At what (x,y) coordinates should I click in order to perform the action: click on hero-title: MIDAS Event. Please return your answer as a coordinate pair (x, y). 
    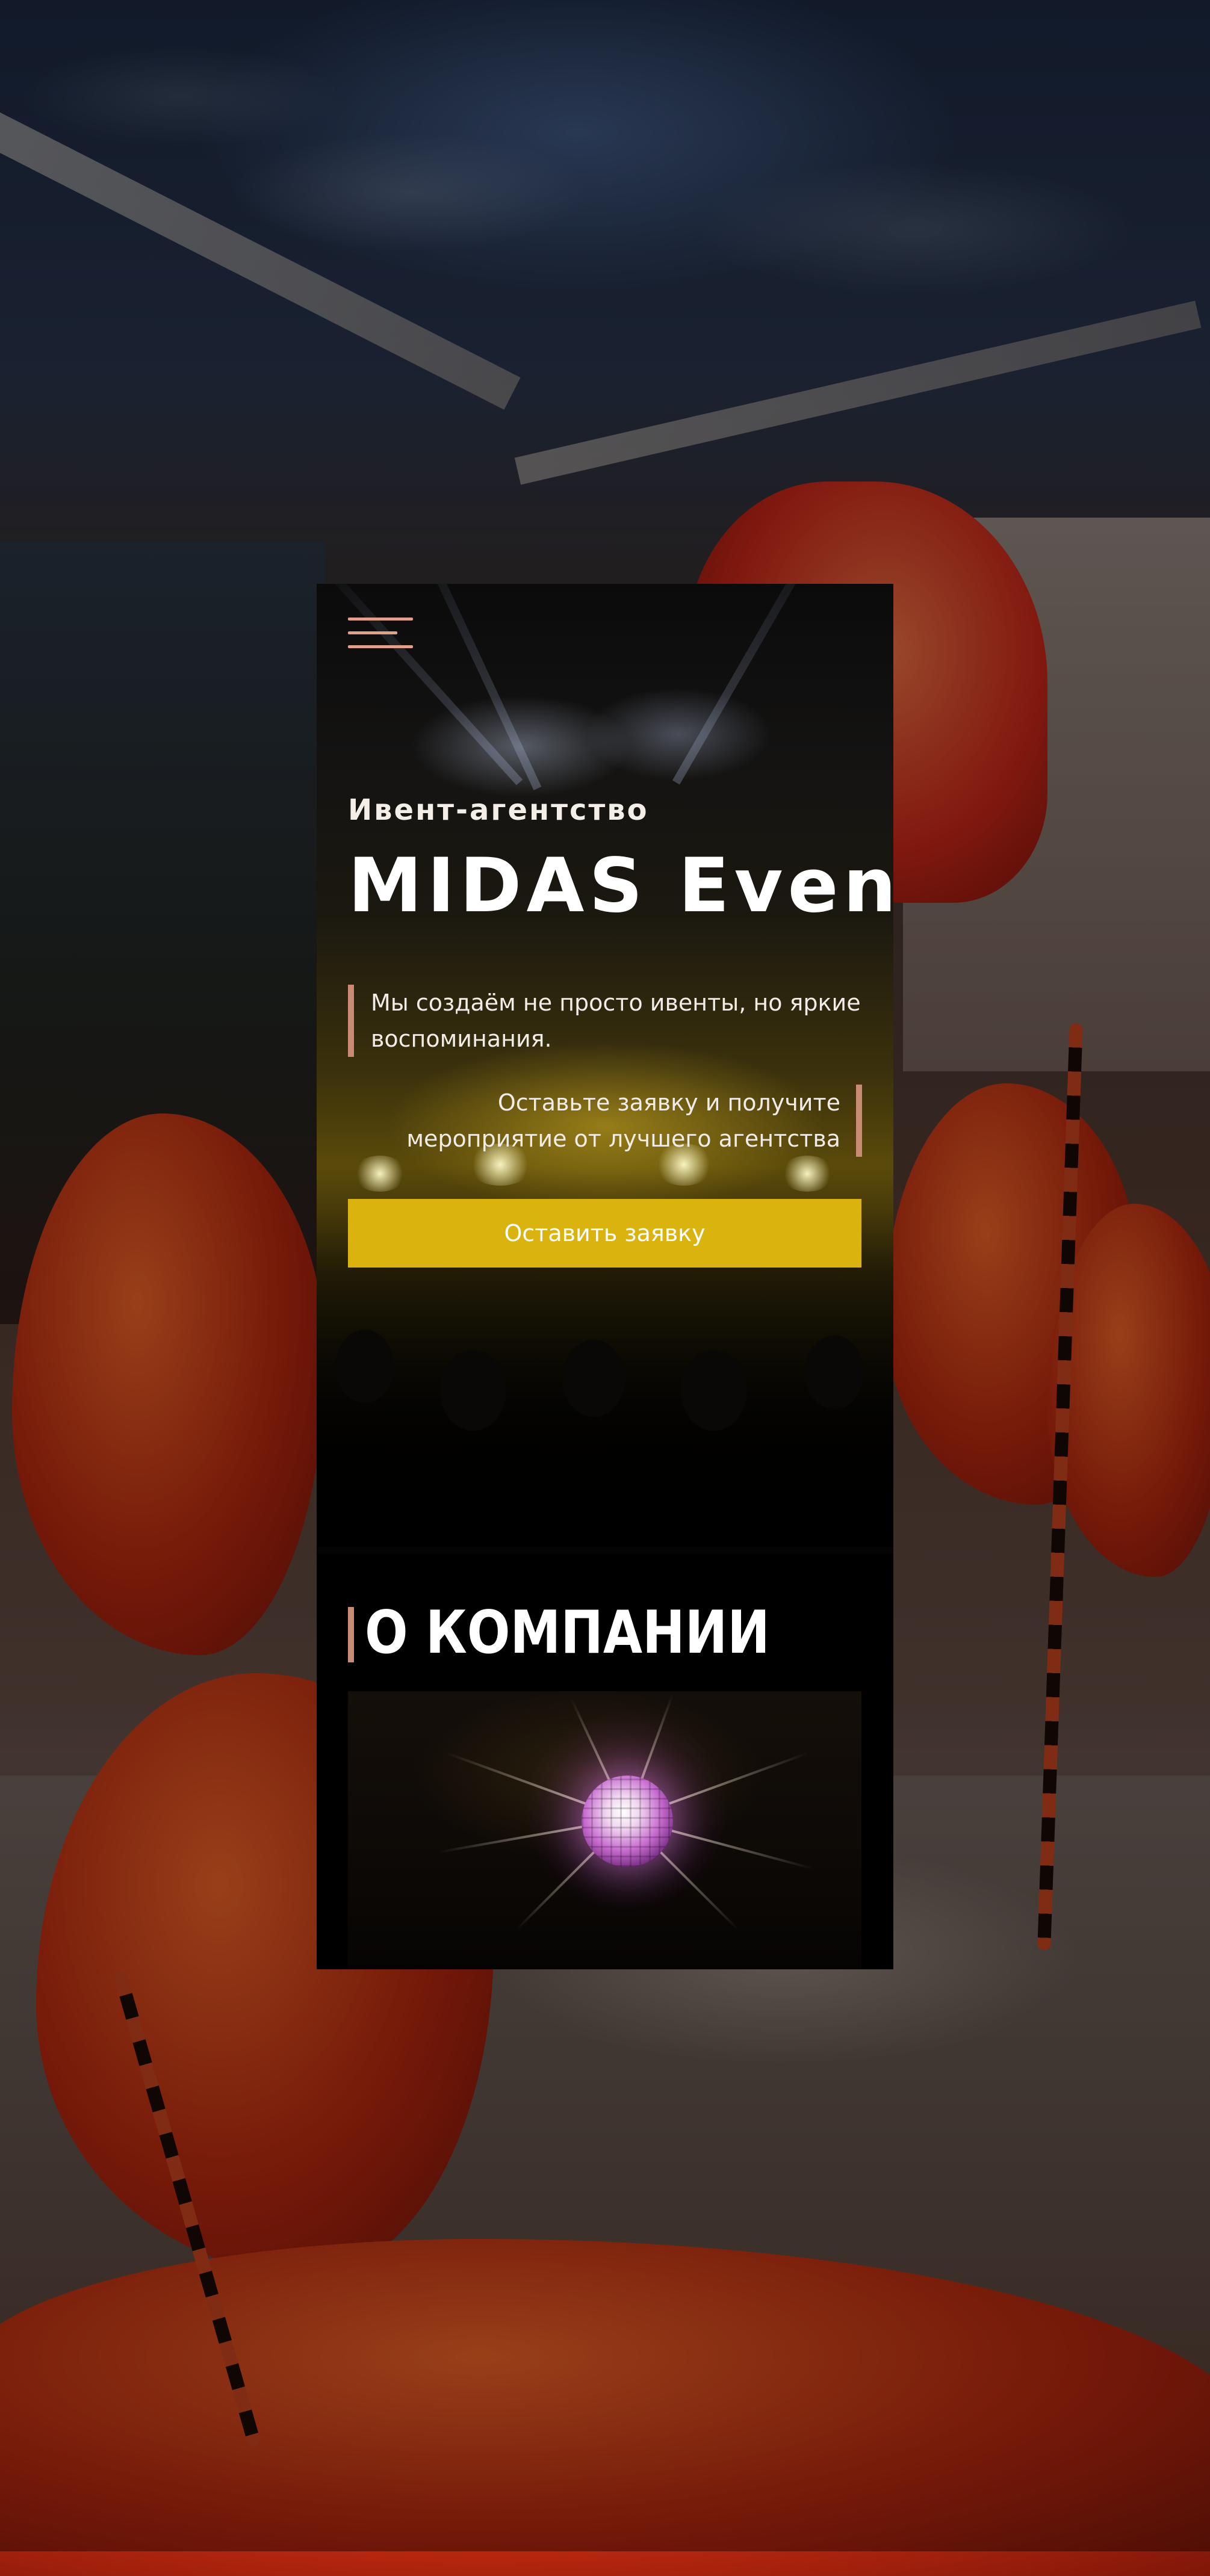
    Looking at the image, I should click on (620, 886).